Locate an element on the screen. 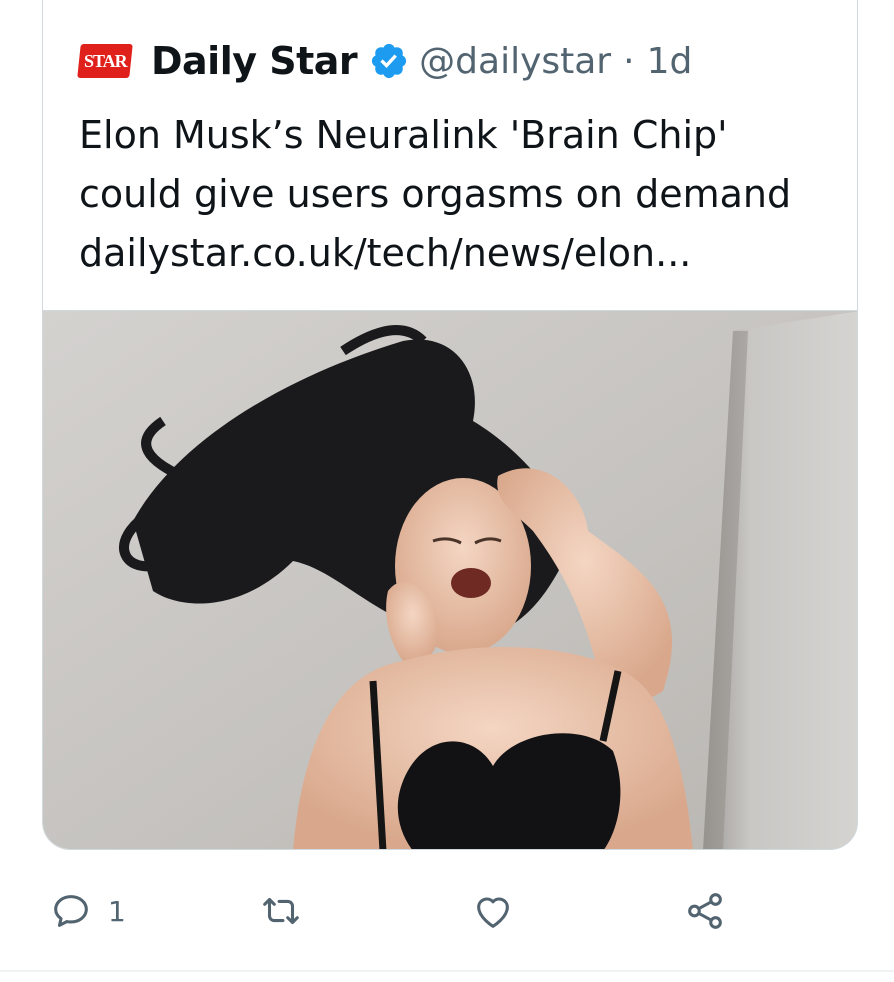 The width and height of the screenshot is (894, 982). like-icon is located at coordinates (493, 912).